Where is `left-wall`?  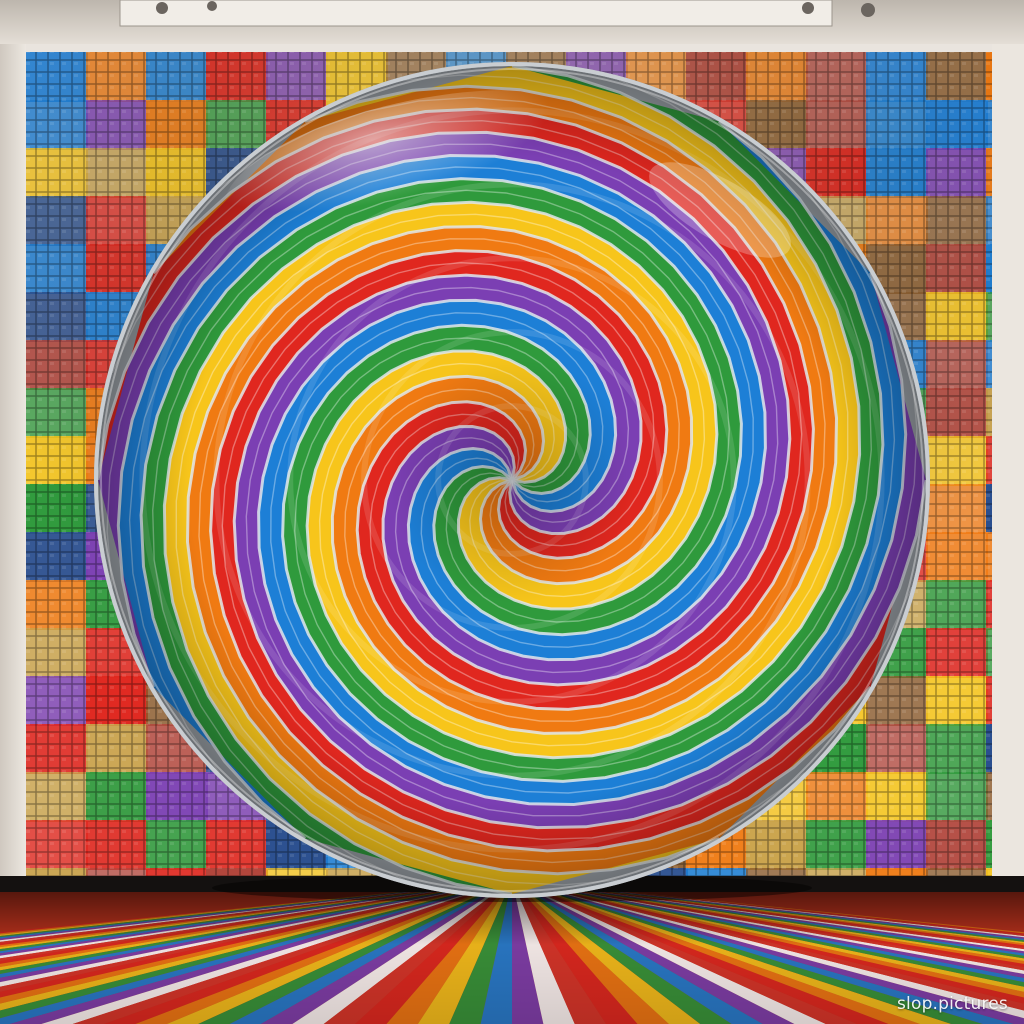
left-wall is located at coordinates (13, 464).